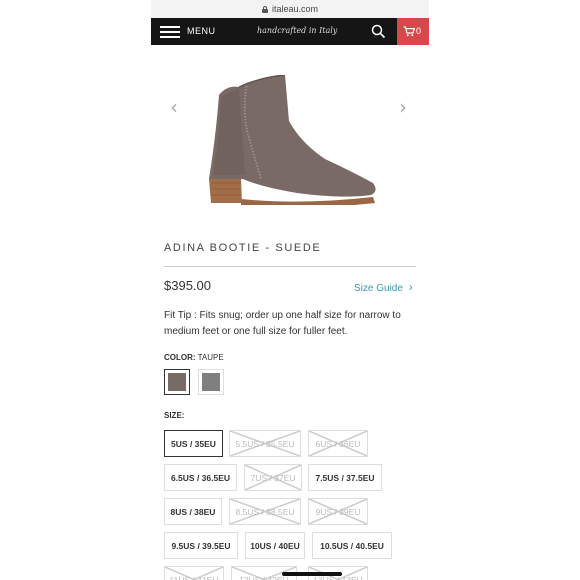 This screenshot has height=580, width=580. What do you see at coordinates (174, 415) in the screenshot?
I see `size-label: SIZE:` at bounding box center [174, 415].